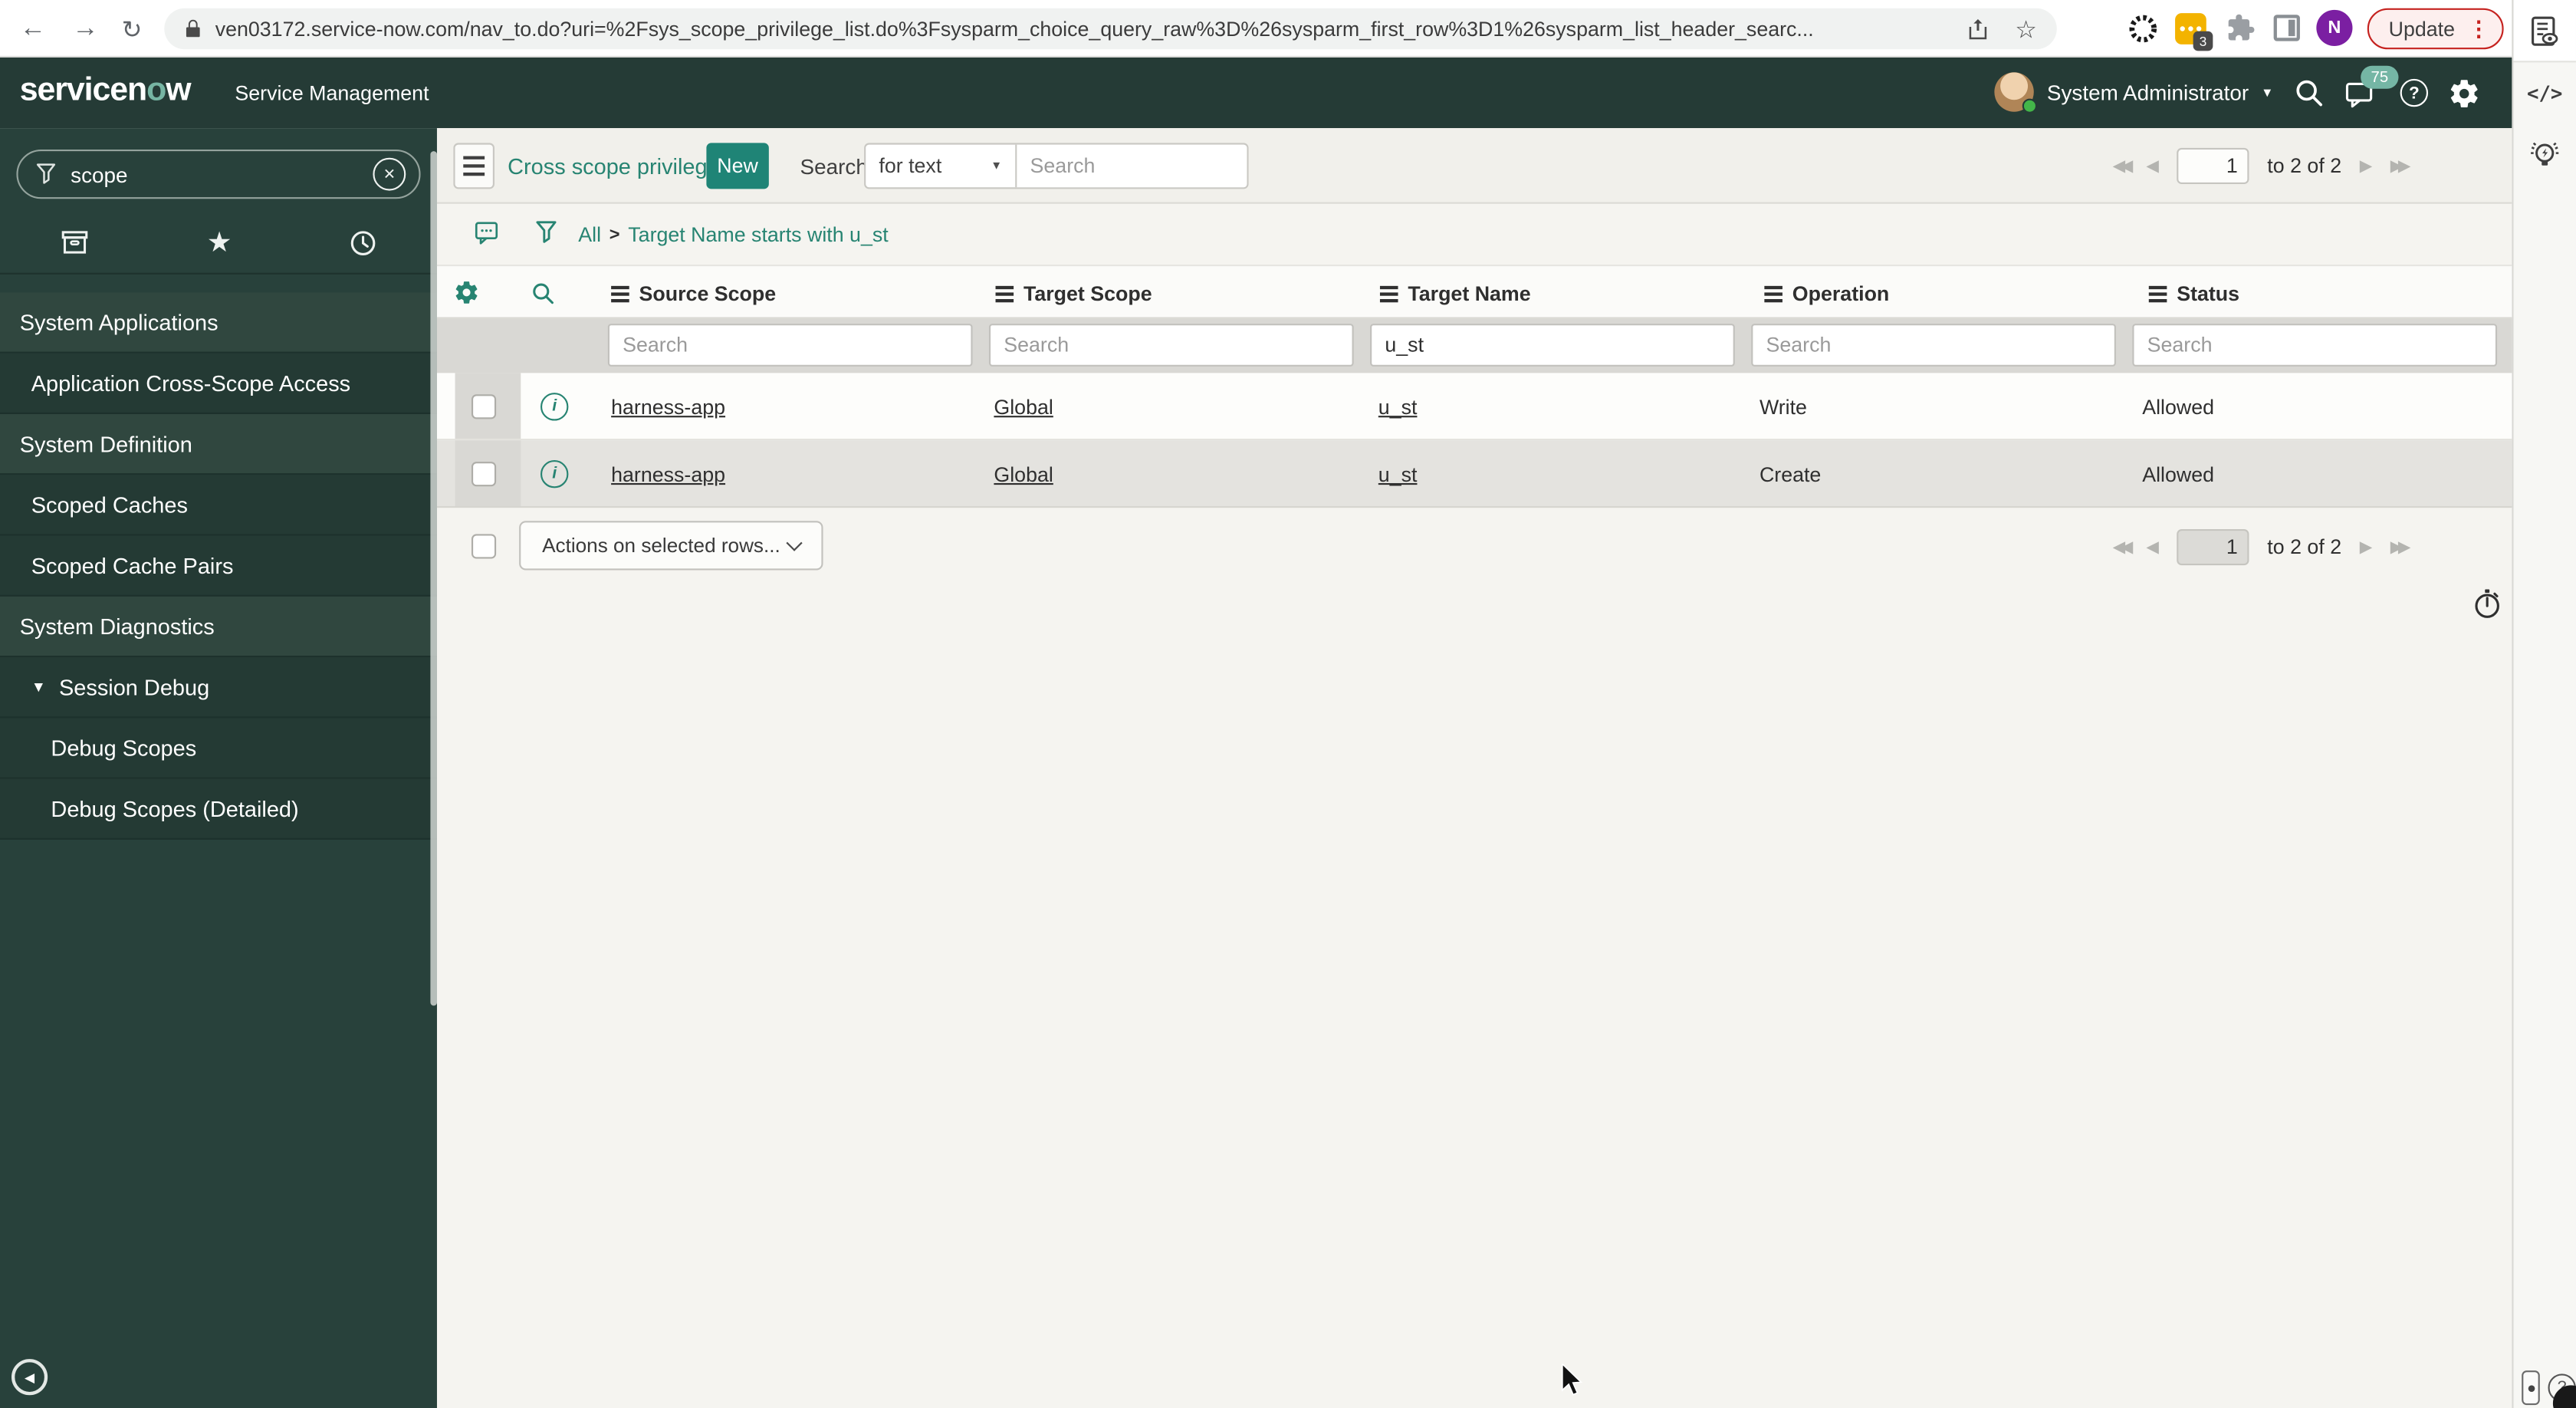 This screenshot has width=2576, height=1408. Describe the element at coordinates (2016, 92) in the screenshot. I see `user-avatar` at that location.